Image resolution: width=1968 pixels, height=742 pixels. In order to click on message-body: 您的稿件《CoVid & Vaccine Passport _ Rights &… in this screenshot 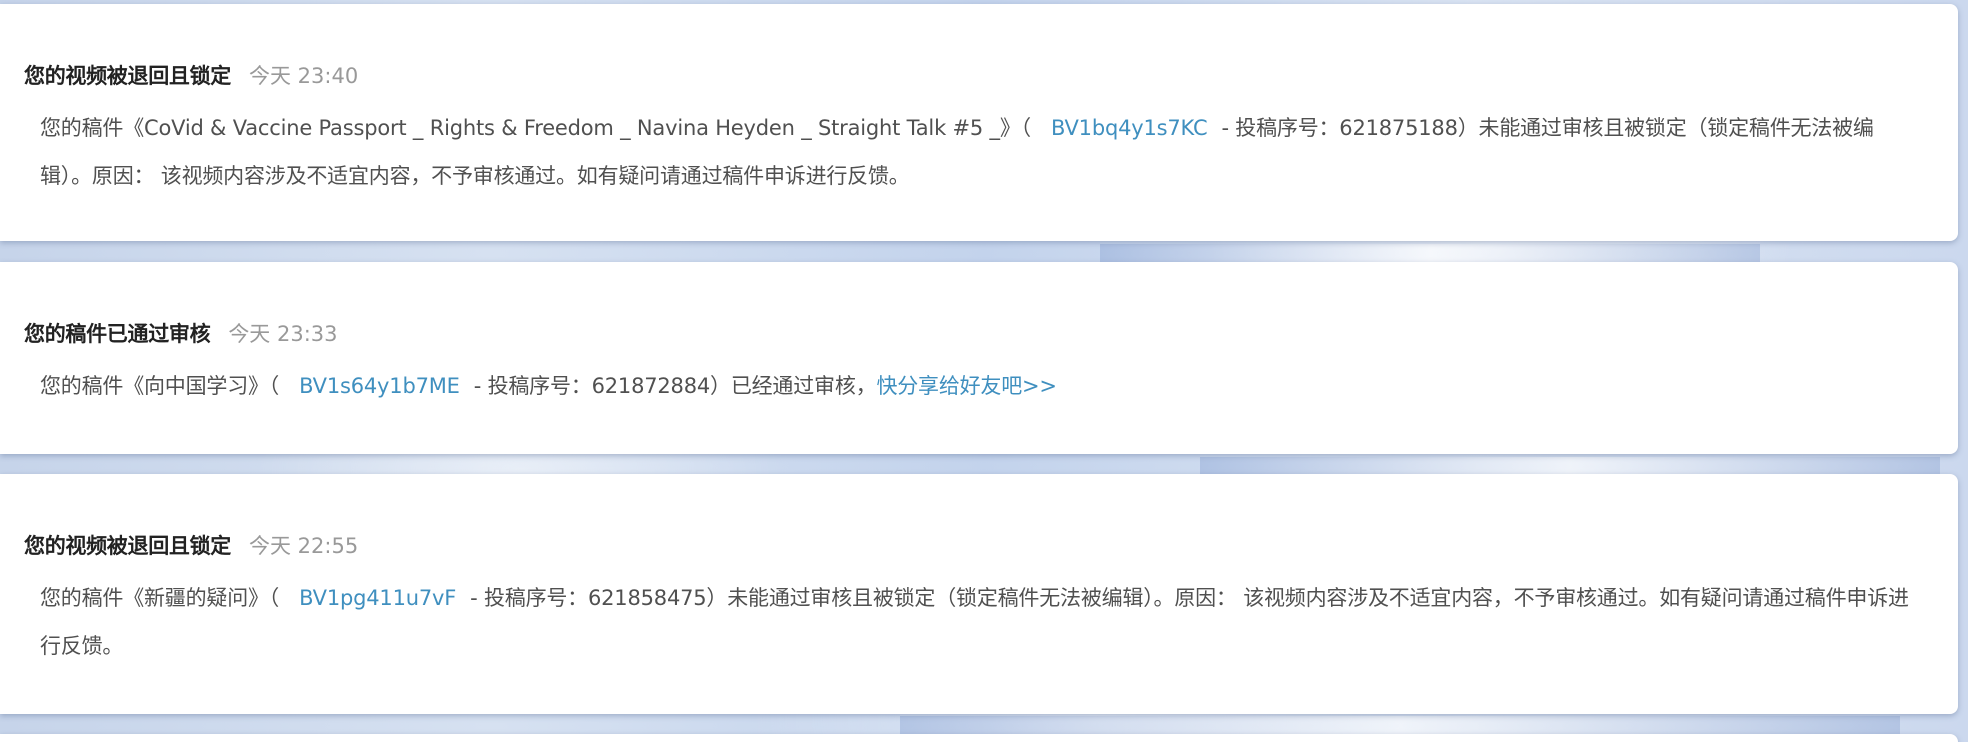, I will do `click(980, 152)`.